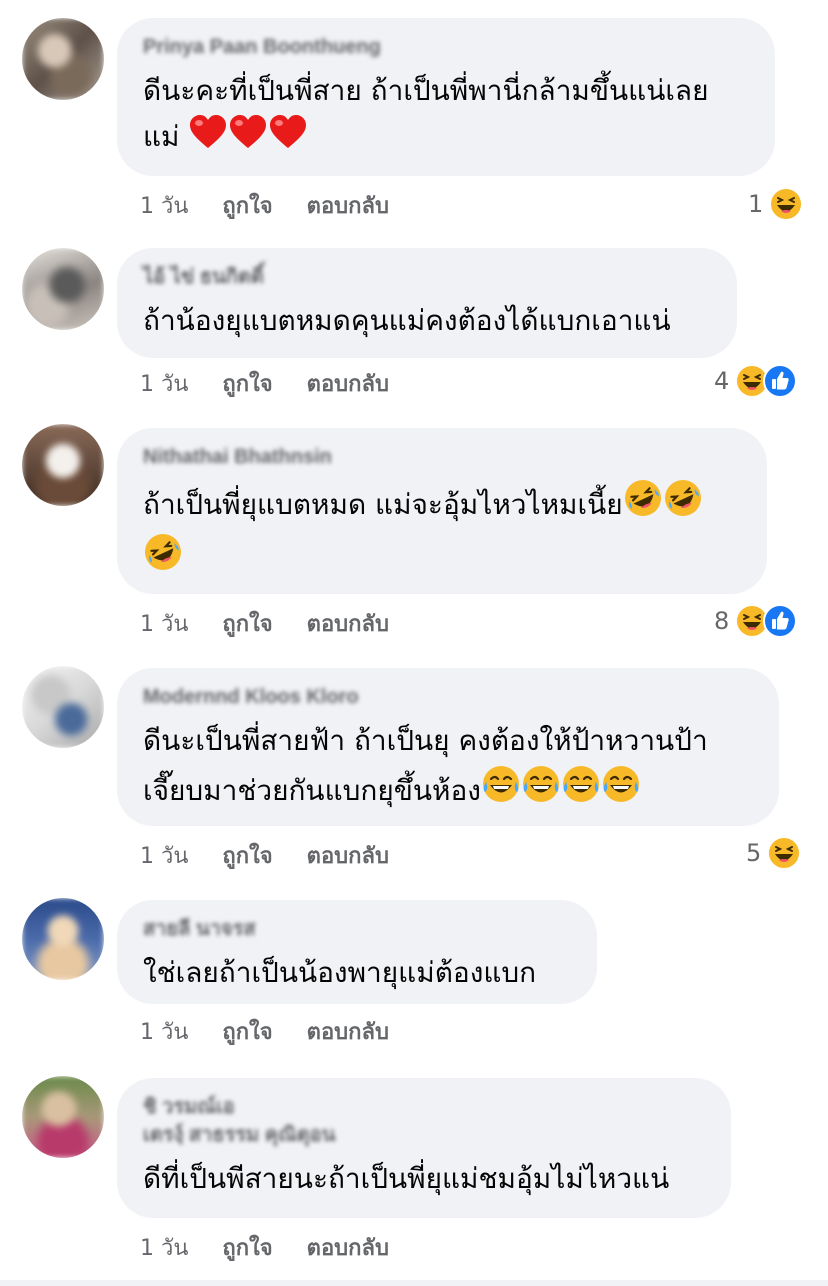 The width and height of the screenshot is (828, 1286). What do you see at coordinates (756, 621) in the screenshot?
I see `reaction-summary: 8` at bounding box center [756, 621].